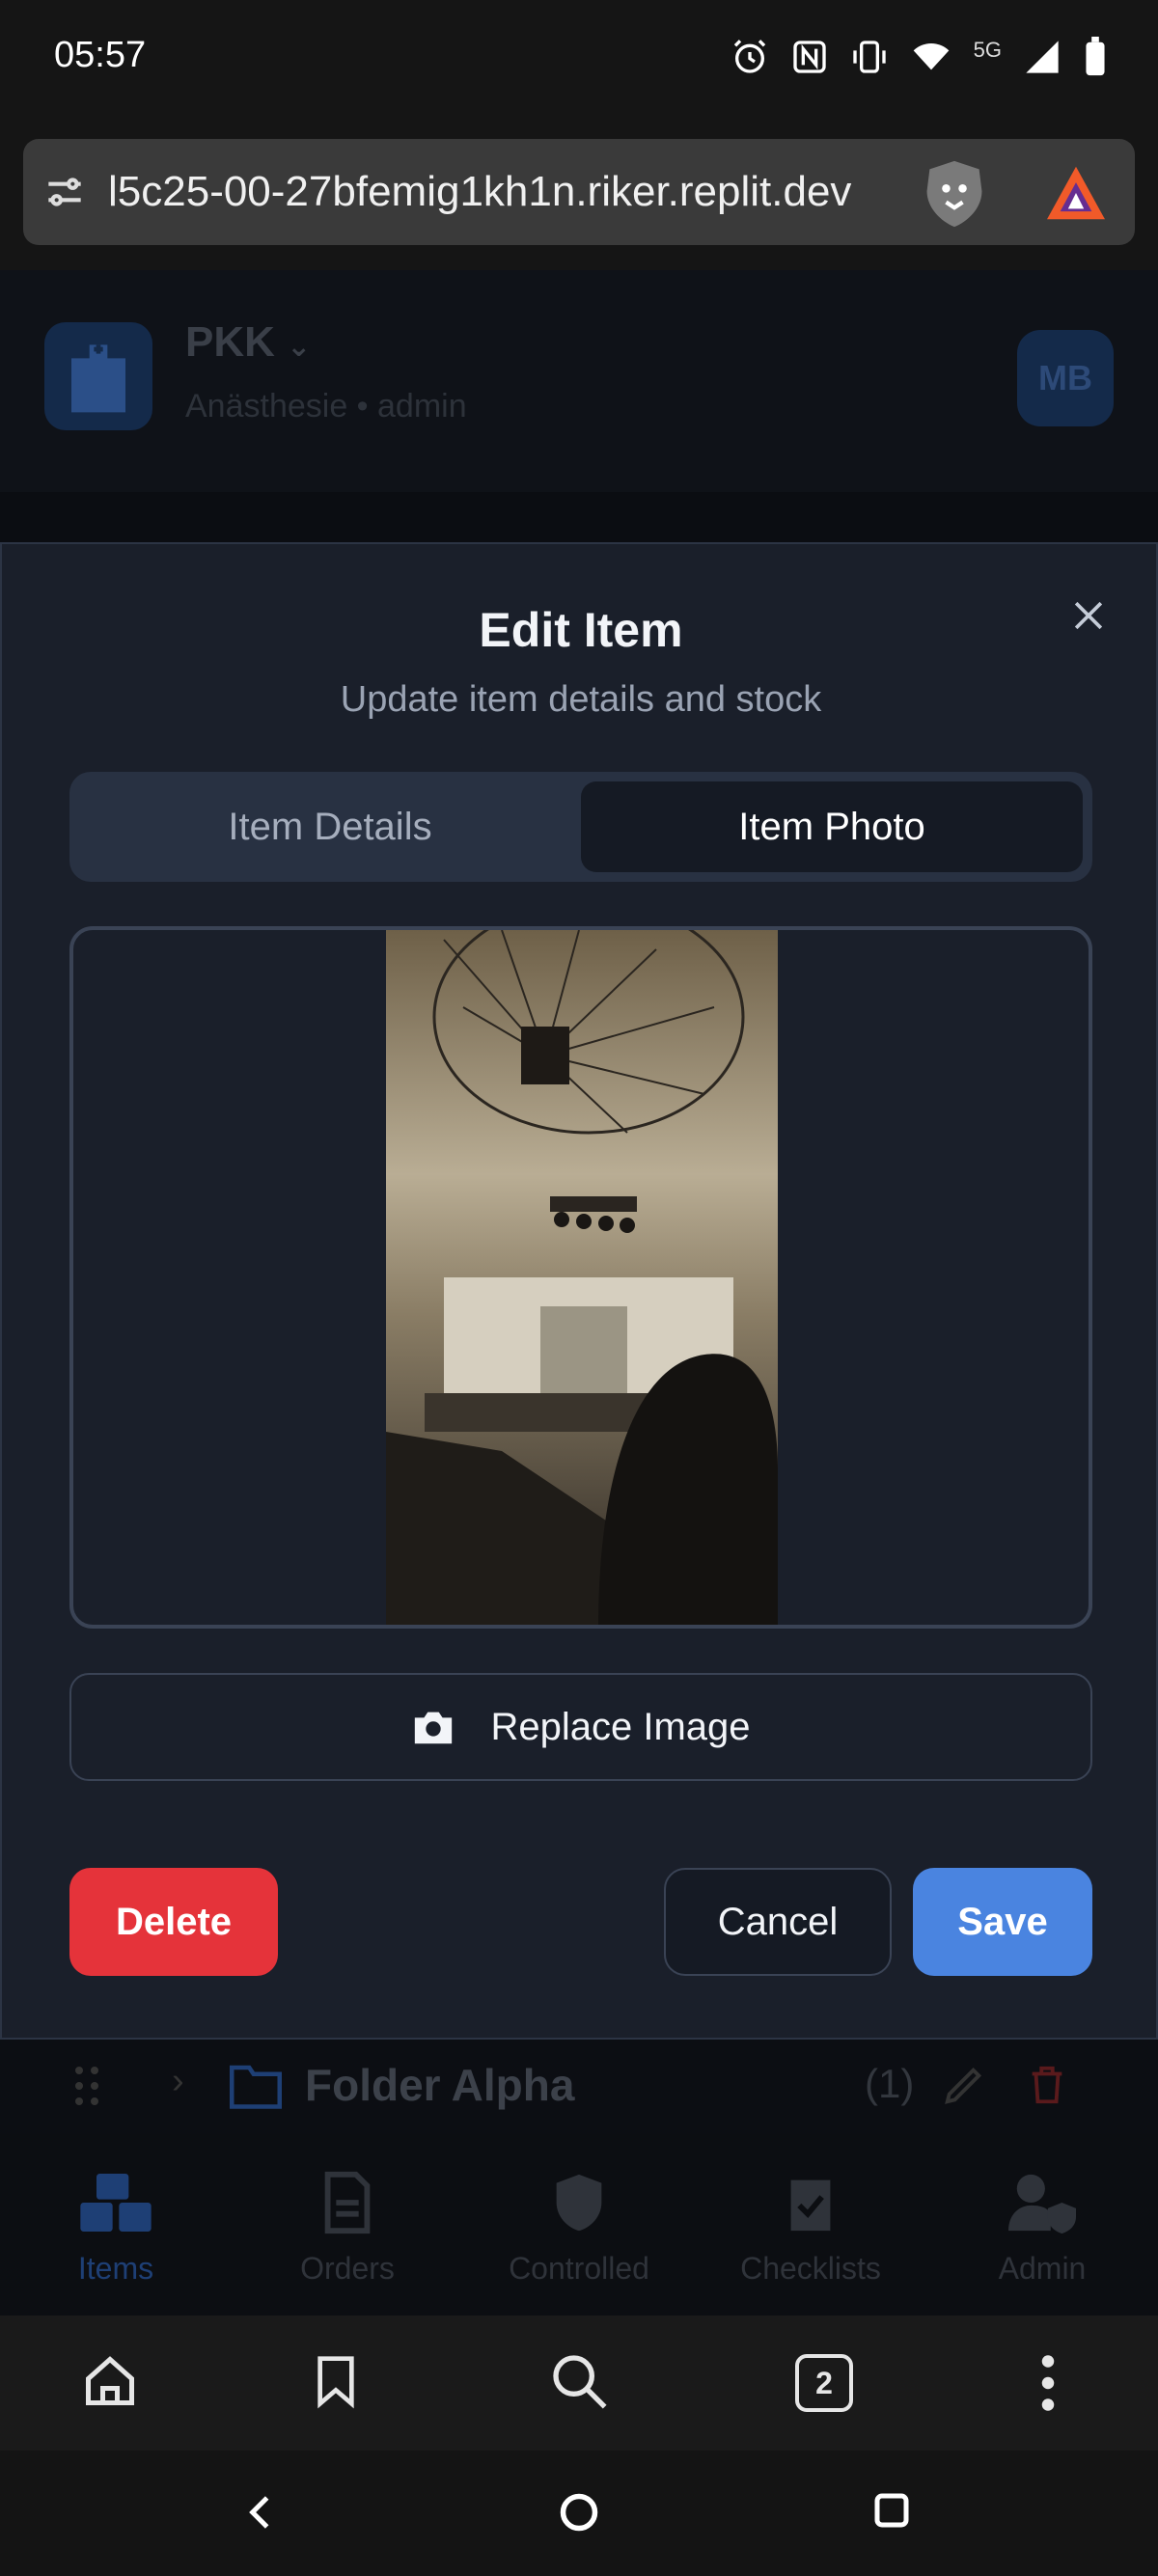 The width and height of the screenshot is (1158, 2576). I want to click on network-label: 5G, so click(987, 50).